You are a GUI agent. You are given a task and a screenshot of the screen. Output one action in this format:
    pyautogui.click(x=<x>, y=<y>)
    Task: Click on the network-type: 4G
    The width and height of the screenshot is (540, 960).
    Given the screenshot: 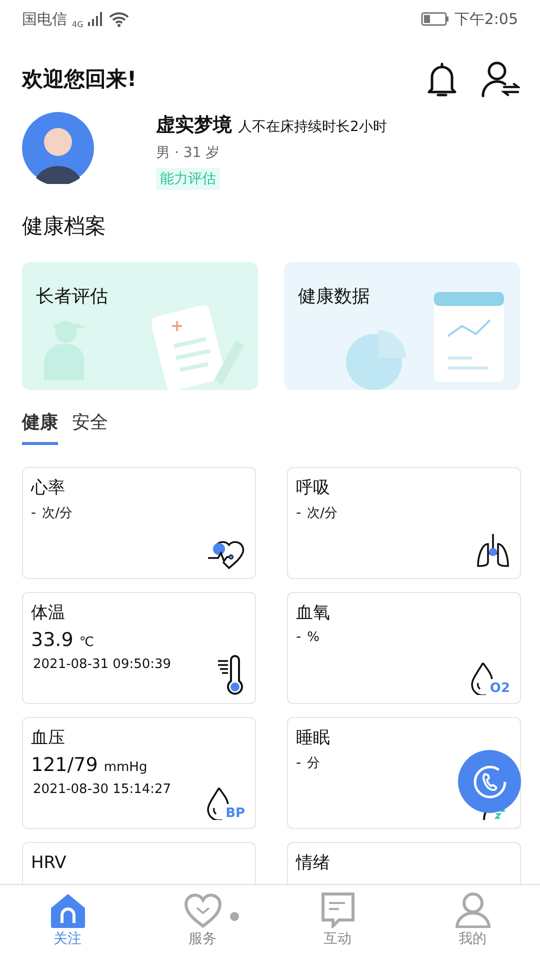 What is the action you would take?
    pyautogui.click(x=78, y=24)
    